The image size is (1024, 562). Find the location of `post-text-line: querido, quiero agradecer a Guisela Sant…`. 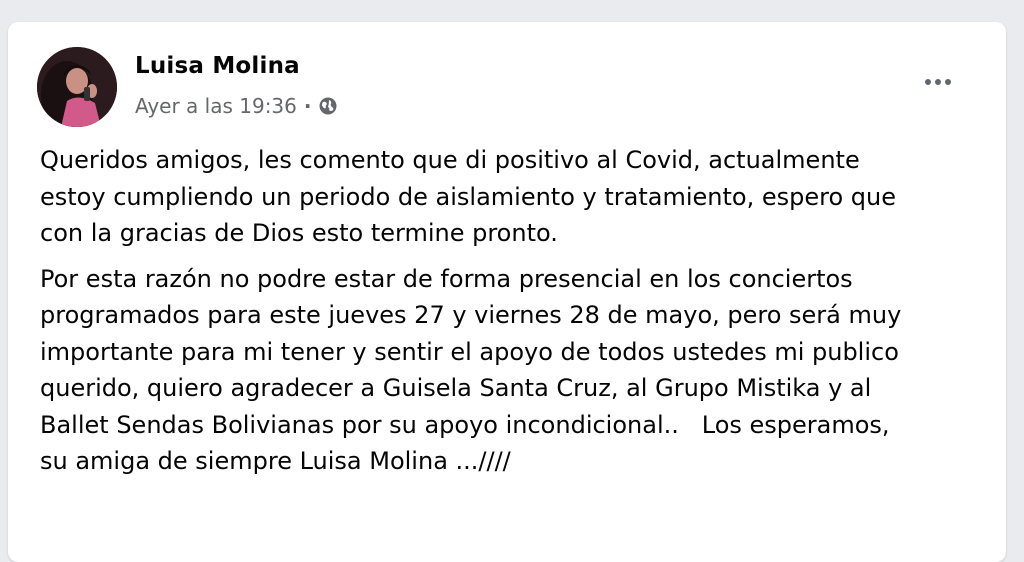

post-text-line: querido, quiero agradecer a Guisela Sant… is located at coordinates (456, 388).